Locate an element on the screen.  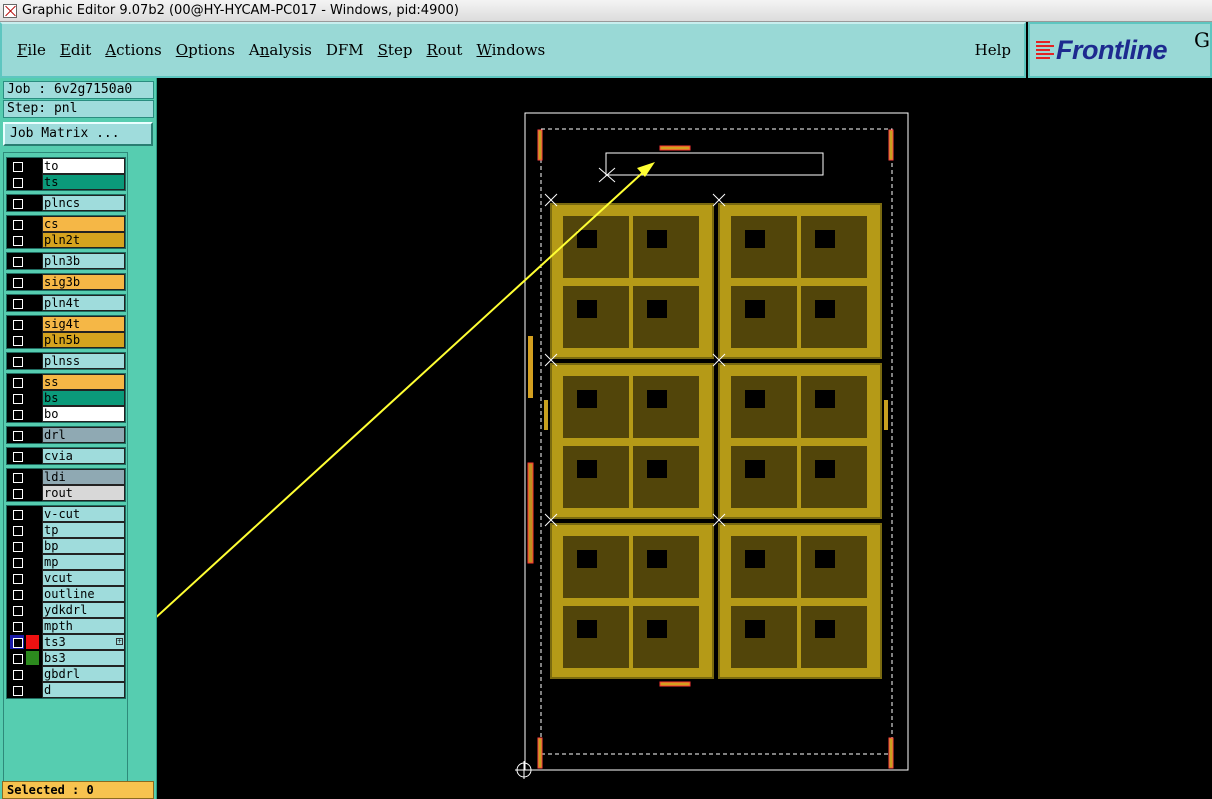
layer-row-plncs: plncs is located at coordinates (66, 203).